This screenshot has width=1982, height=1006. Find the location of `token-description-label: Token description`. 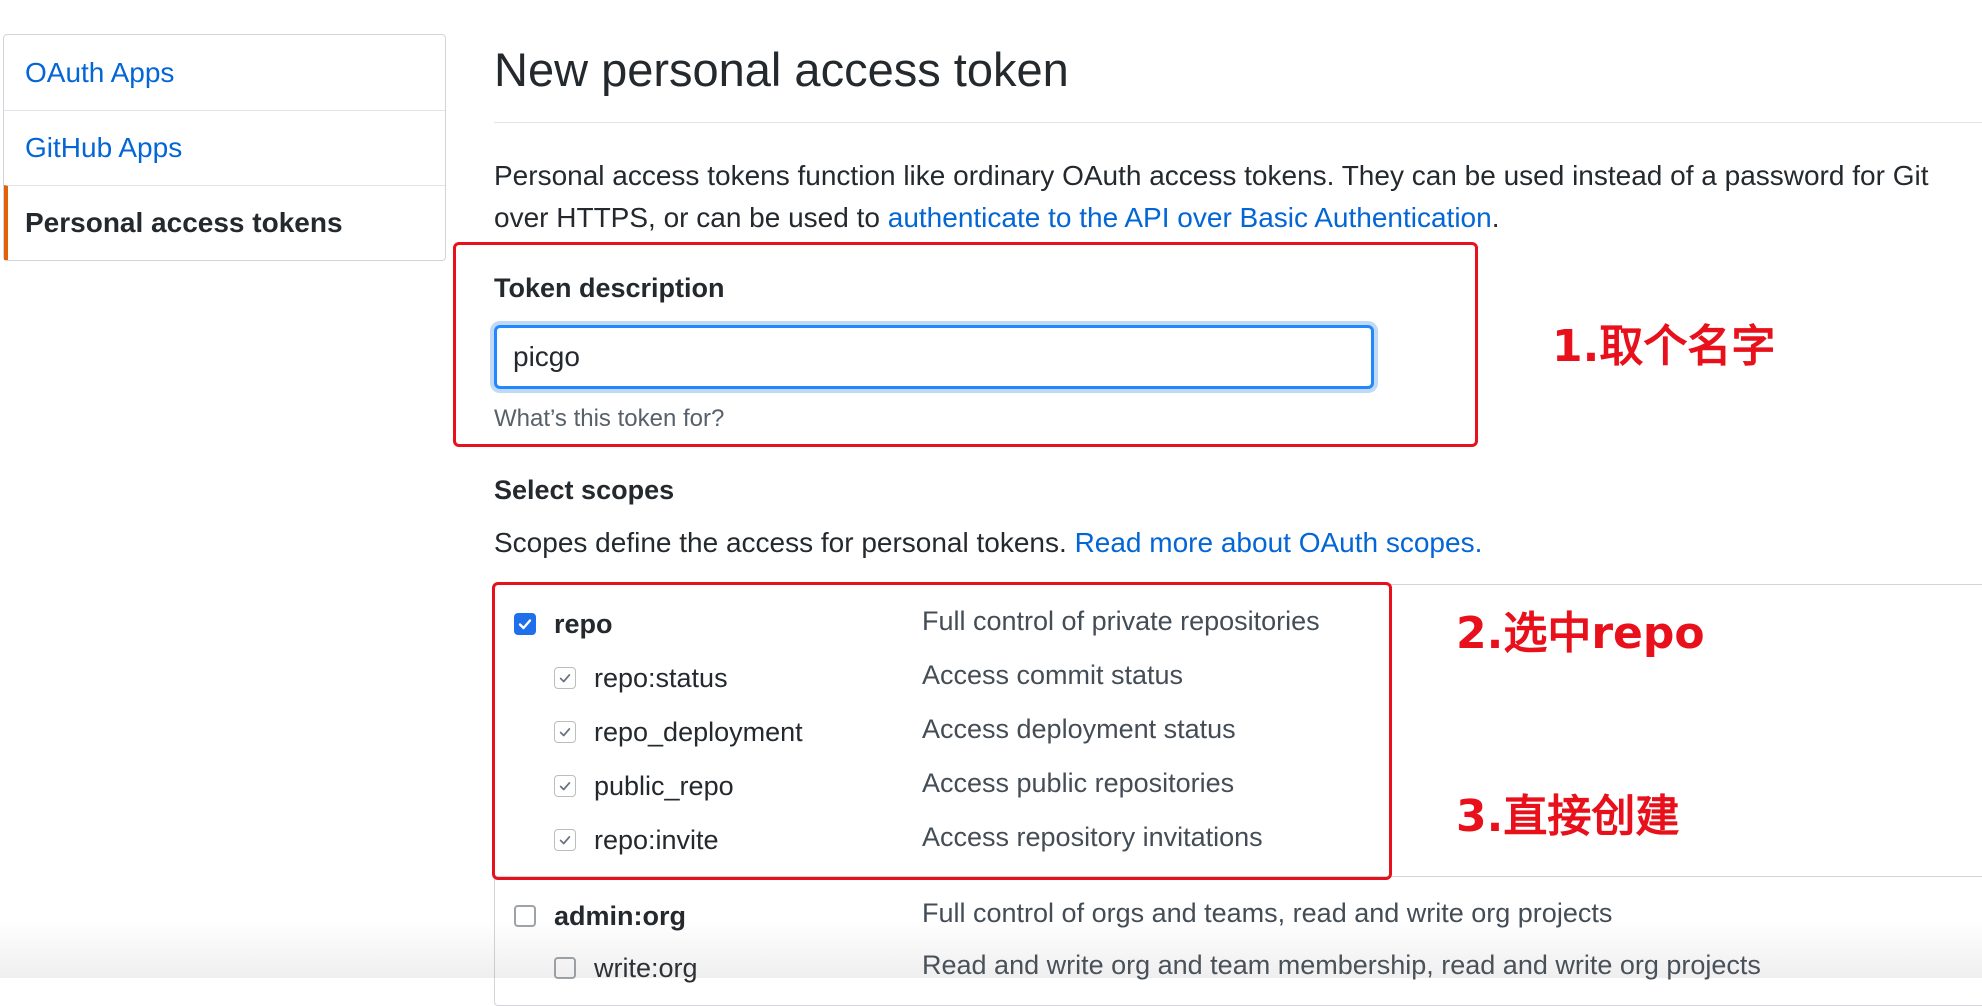

token-description-label: Token description is located at coordinates (609, 288).